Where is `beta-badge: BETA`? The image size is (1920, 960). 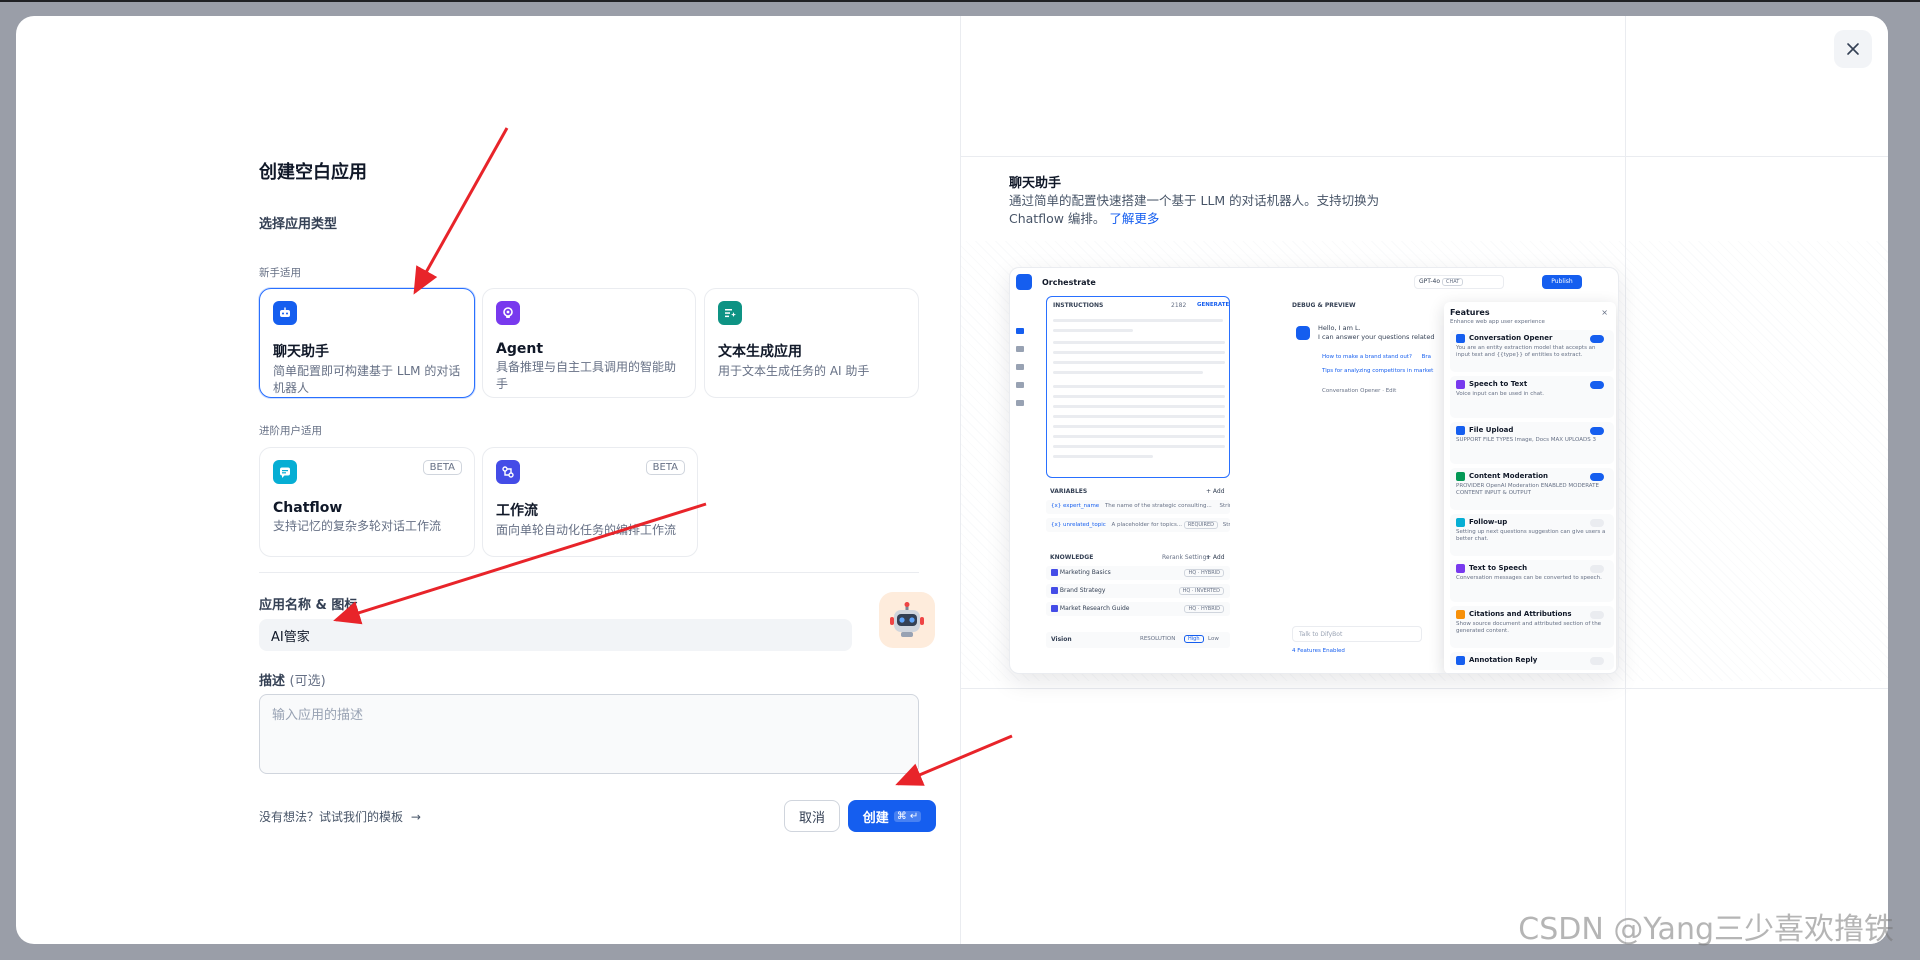 beta-badge: BETA is located at coordinates (665, 467).